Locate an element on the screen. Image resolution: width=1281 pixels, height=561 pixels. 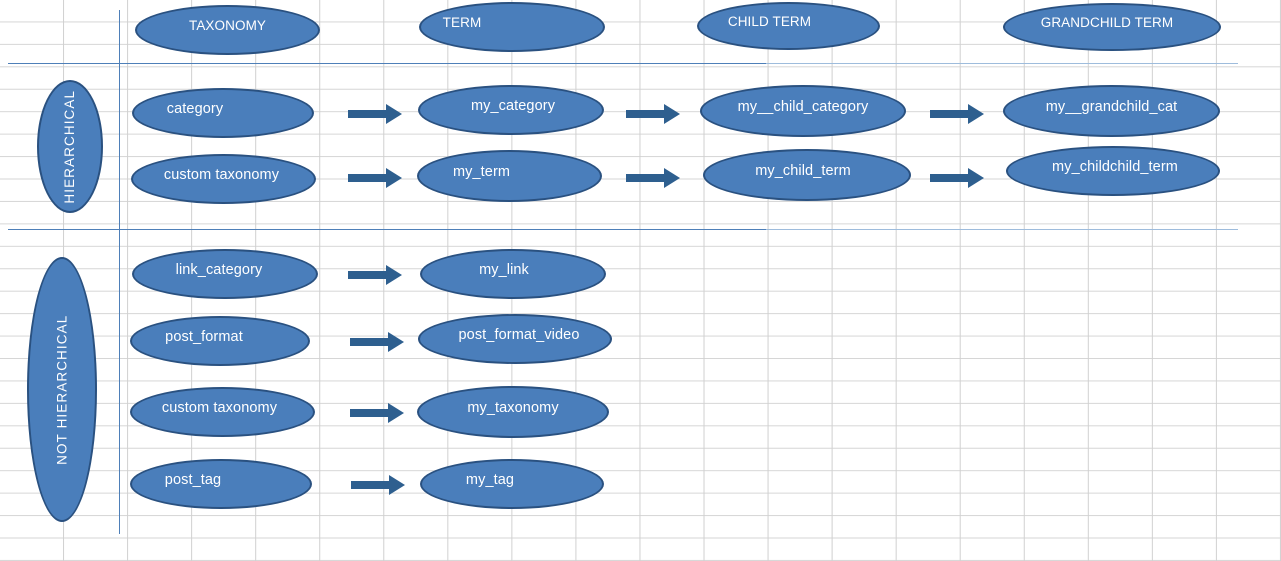
node-grandchild-term-my-grandchild-cat-label: my__grandchild_cat is located at coordinates (1111, 106).